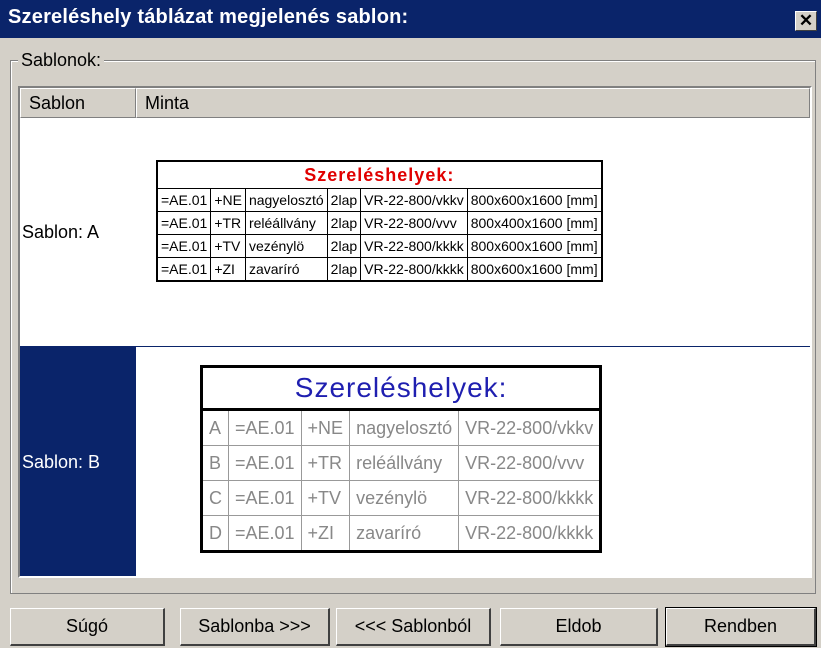 The image size is (821, 648). I want to click on table-row: A =AE.01 +NE nagyelosztó VR-22-800/vkkv, so click(401, 427).